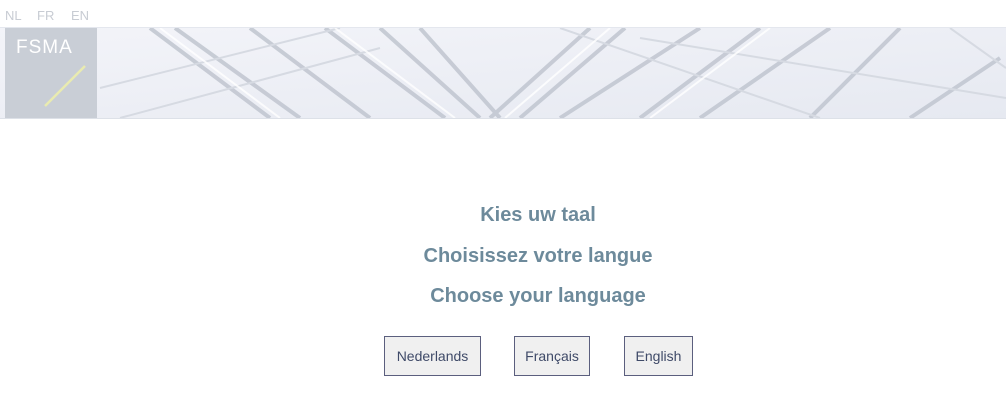 This screenshot has width=1006, height=407. Describe the element at coordinates (538, 296) in the screenshot. I see `heading-english: Choose your language` at that location.